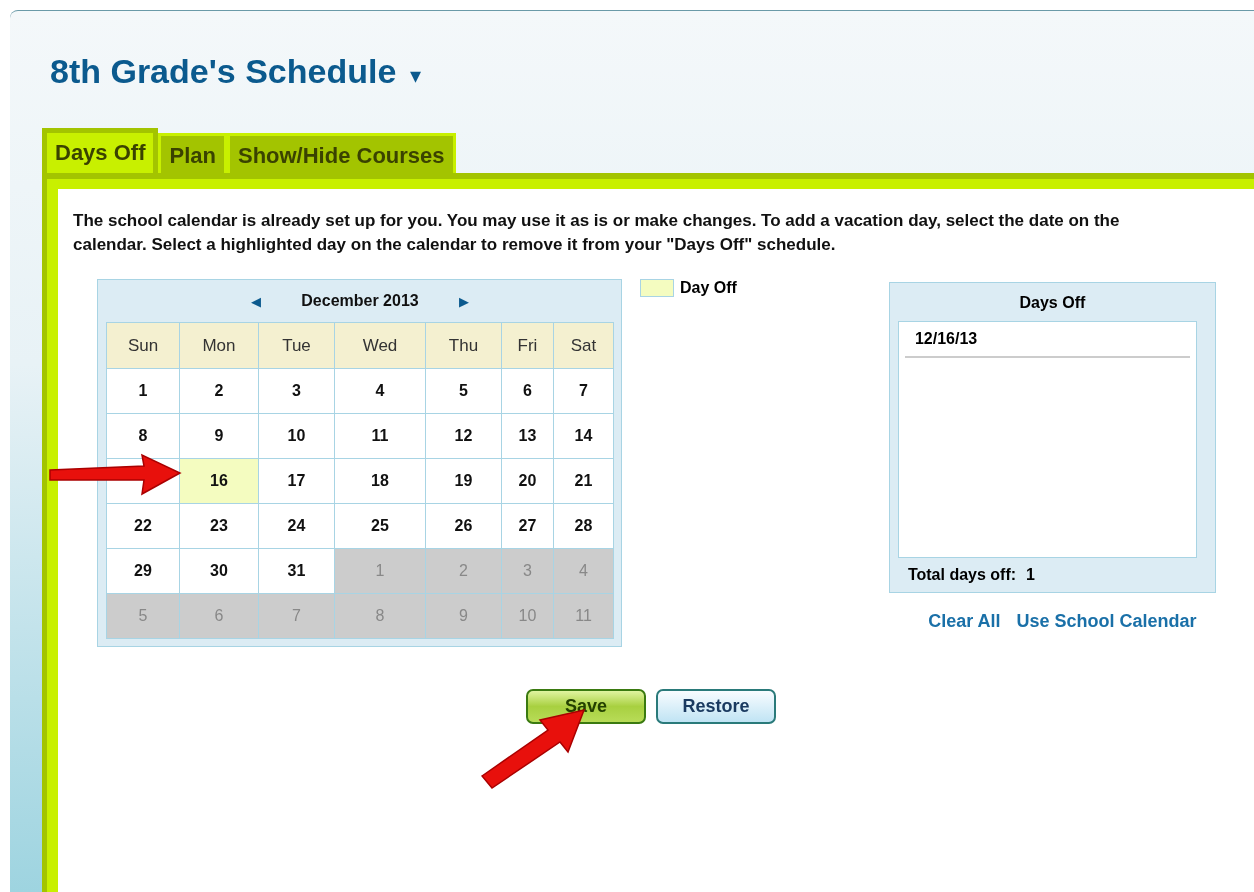  Describe the element at coordinates (463, 301) in the screenshot. I see `next-month-button: ▶` at that location.